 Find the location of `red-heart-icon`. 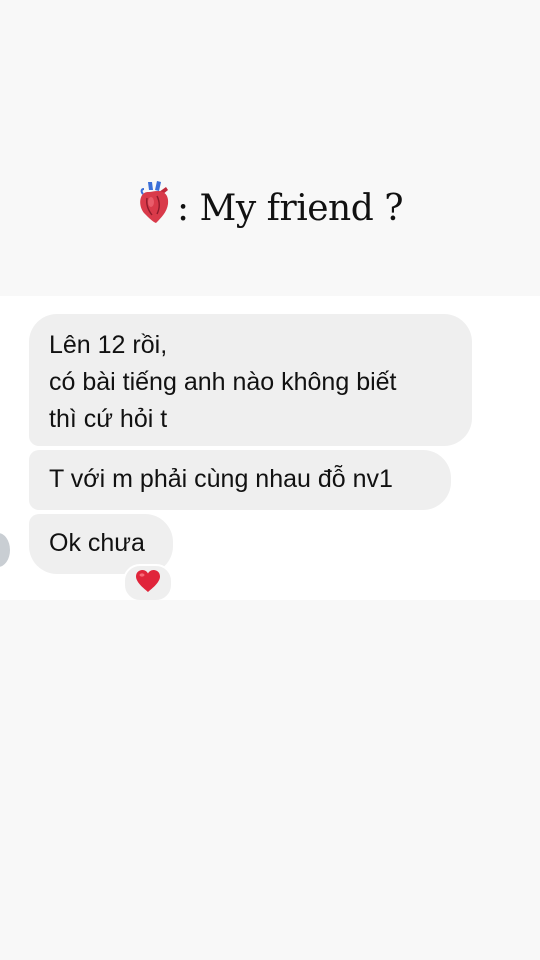

red-heart-icon is located at coordinates (148, 583).